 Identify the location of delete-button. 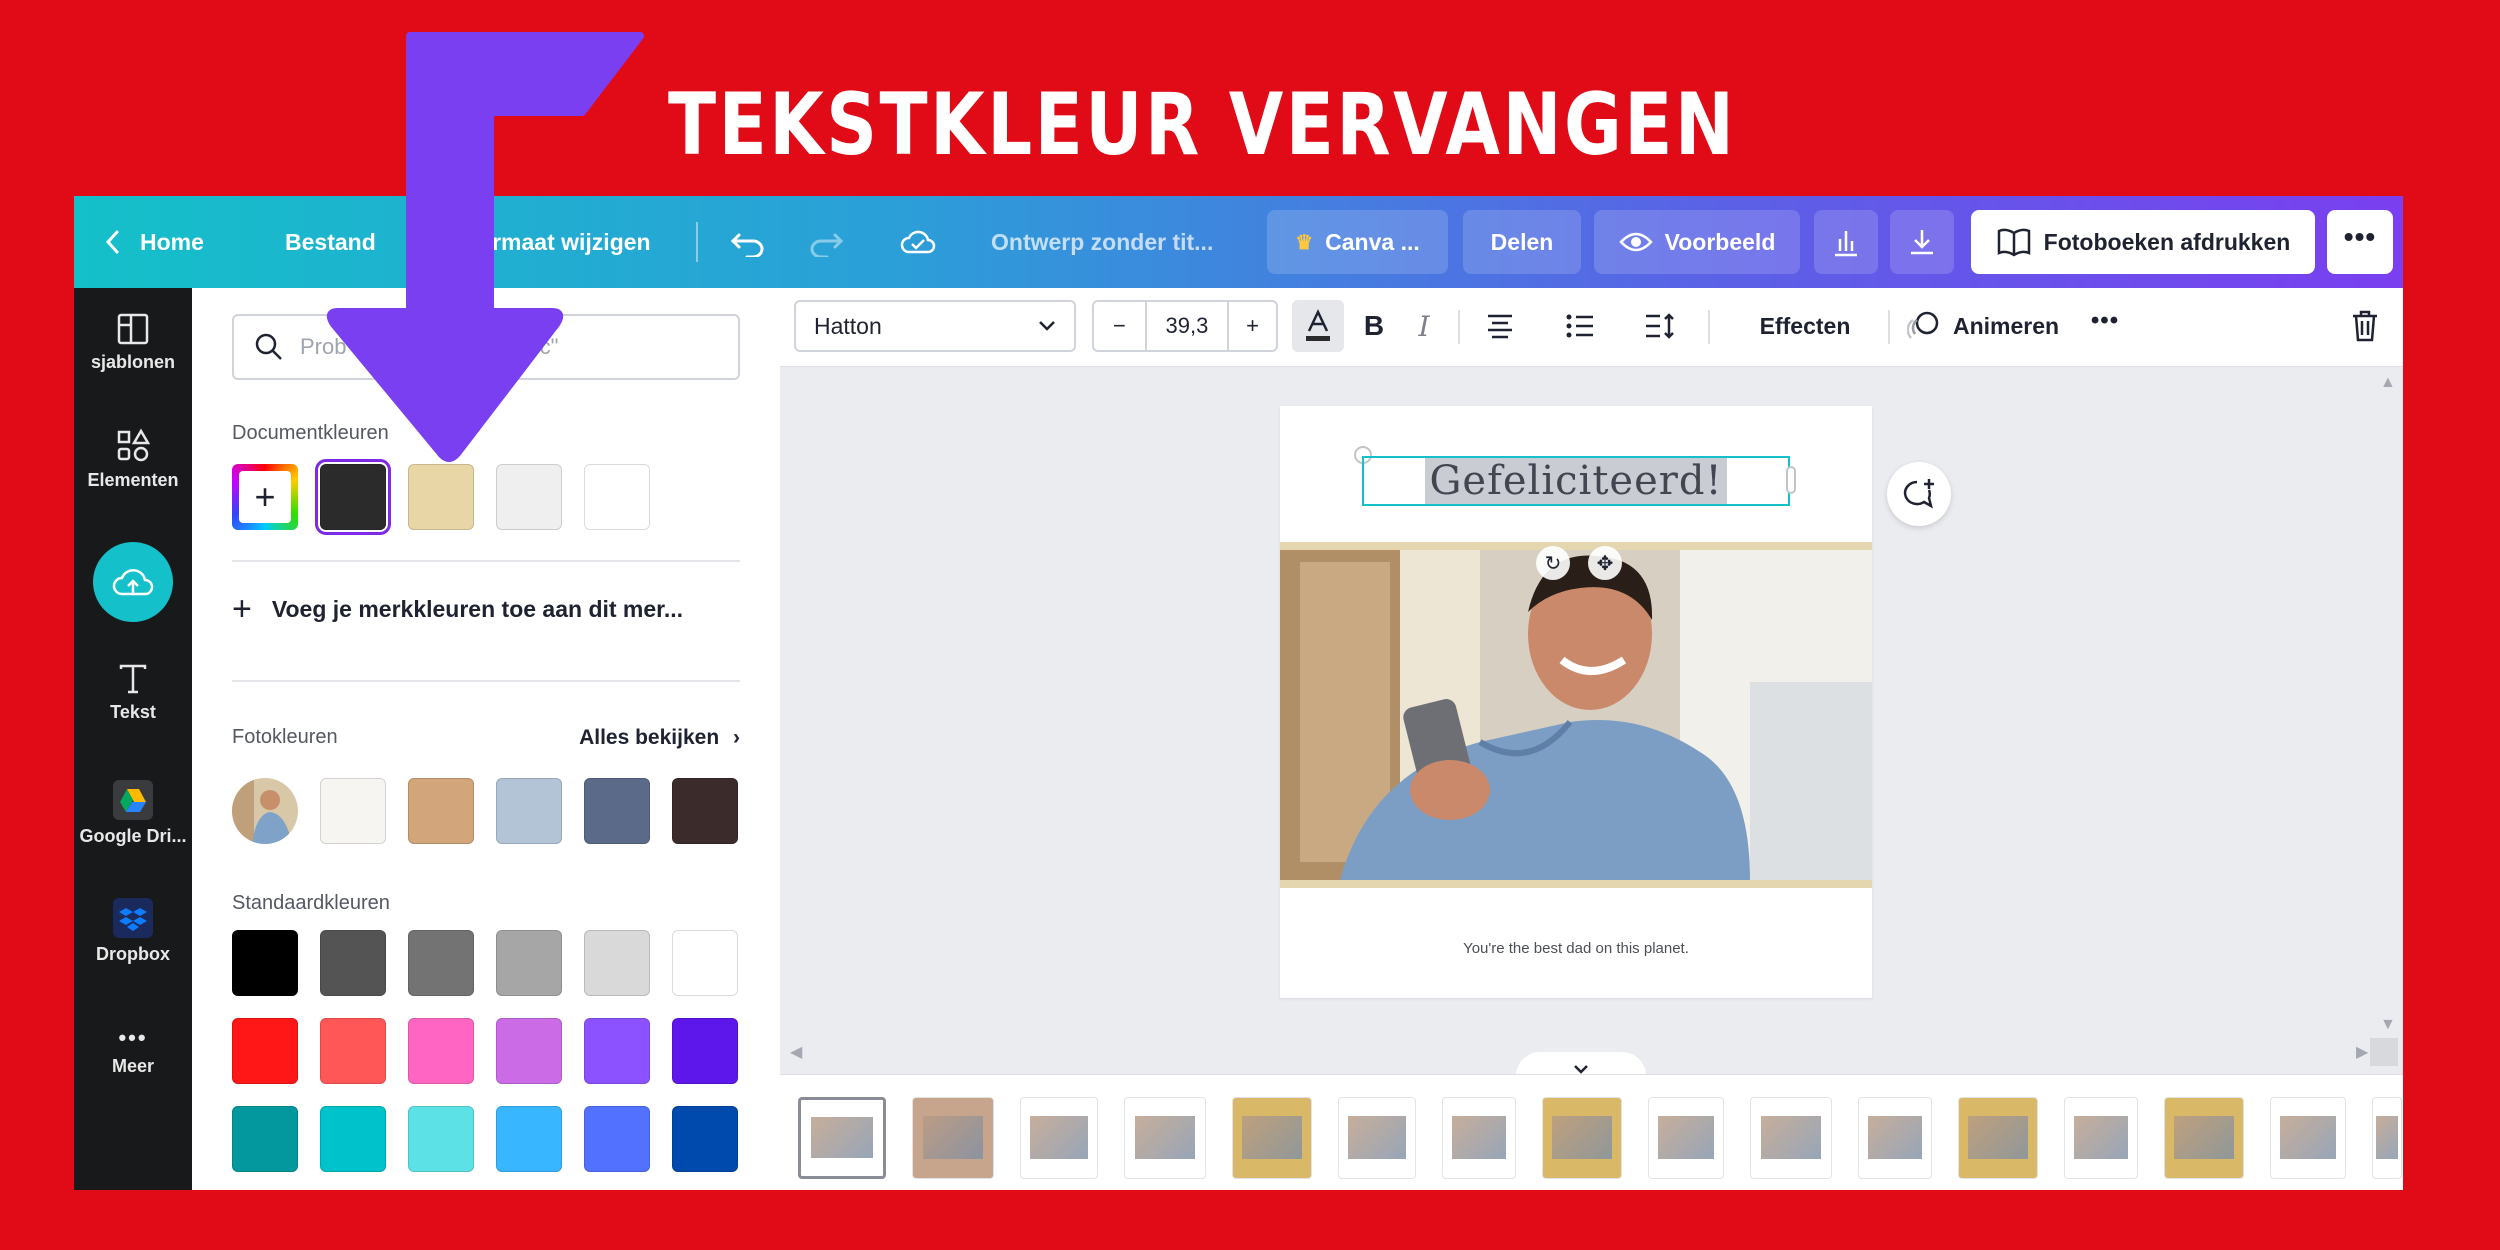
(2365, 326).